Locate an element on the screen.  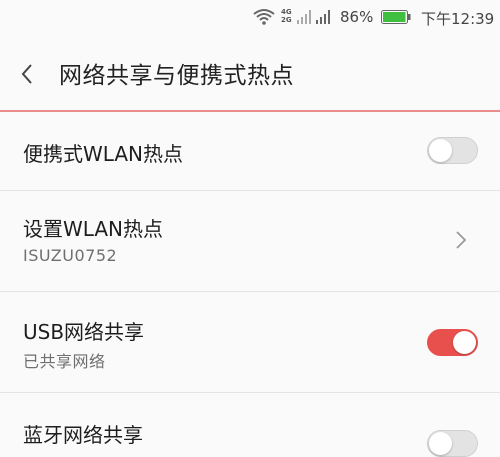
wifi-icon is located at coordinates (264, 17).